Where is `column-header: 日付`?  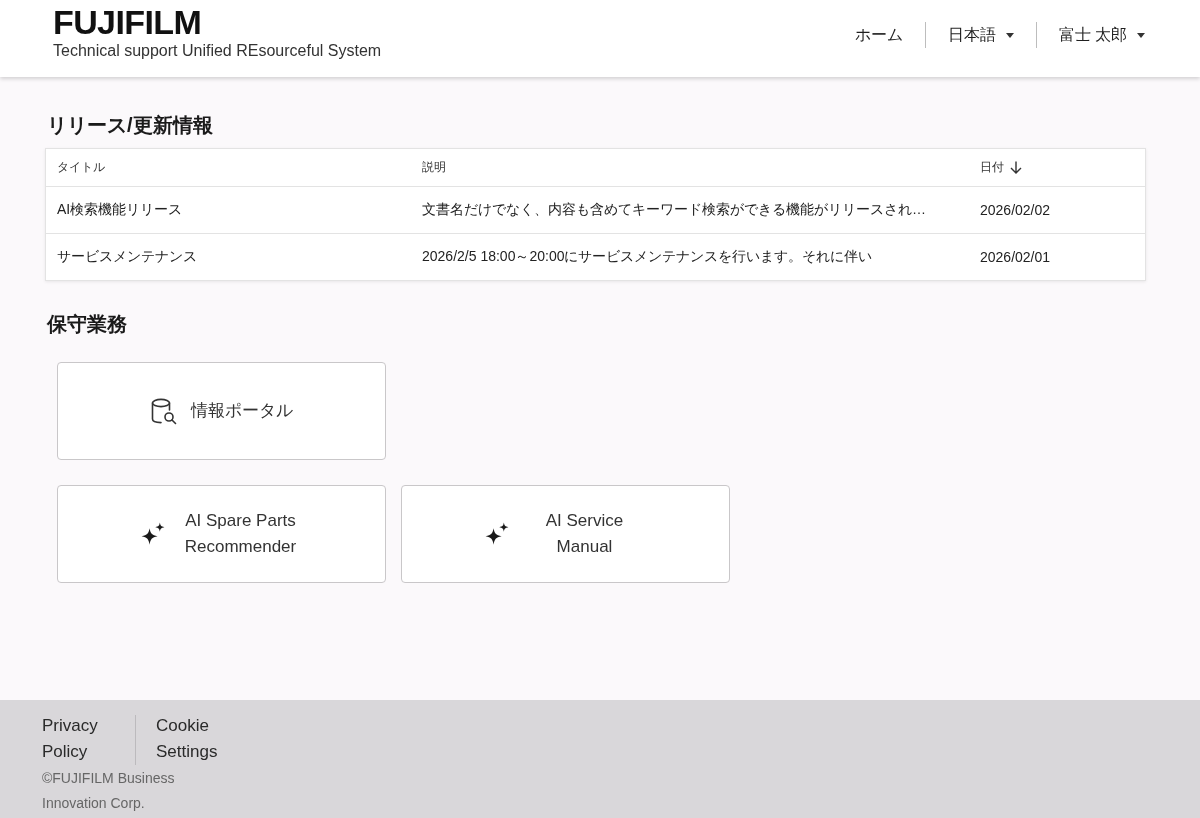
column-header: 日付 is located at coordinates (1001, 167).